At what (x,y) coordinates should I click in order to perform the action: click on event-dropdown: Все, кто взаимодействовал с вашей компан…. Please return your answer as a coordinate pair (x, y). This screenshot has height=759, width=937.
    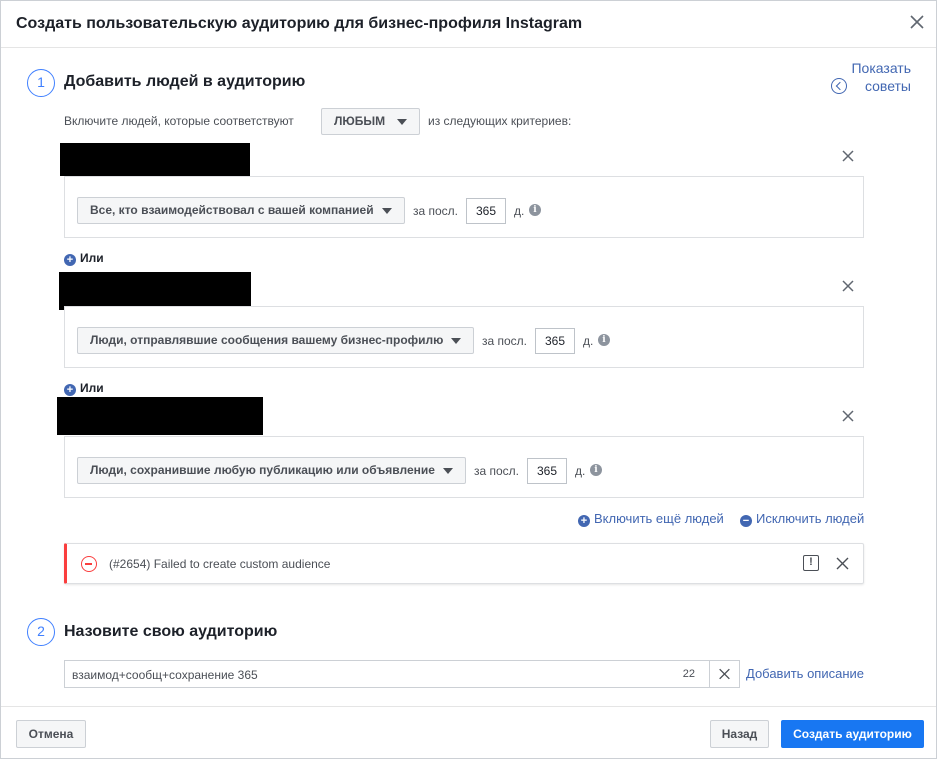
    Looking at the image, I should click on (241, 210).